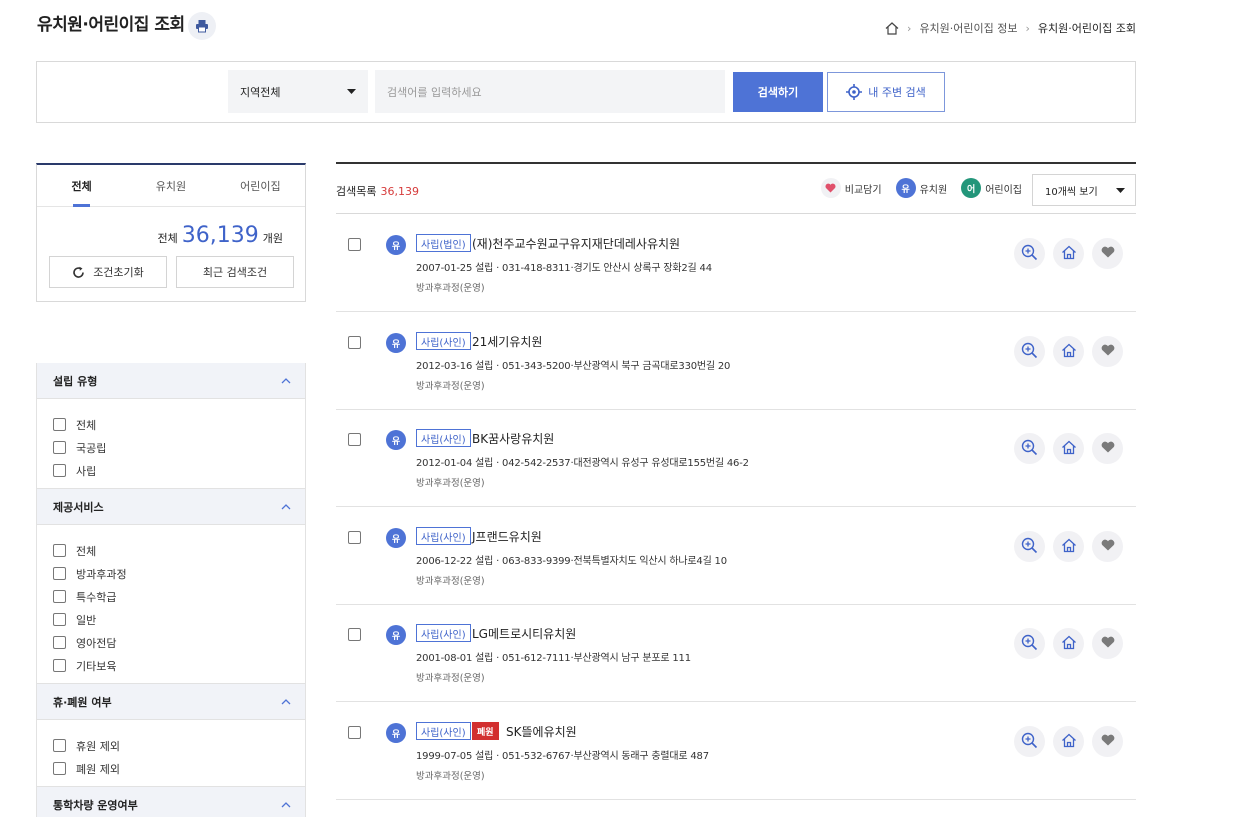 Image resolution: width=1233 pixels, height=817 pixels. I want to click on printer-icon, so click(202, 26).